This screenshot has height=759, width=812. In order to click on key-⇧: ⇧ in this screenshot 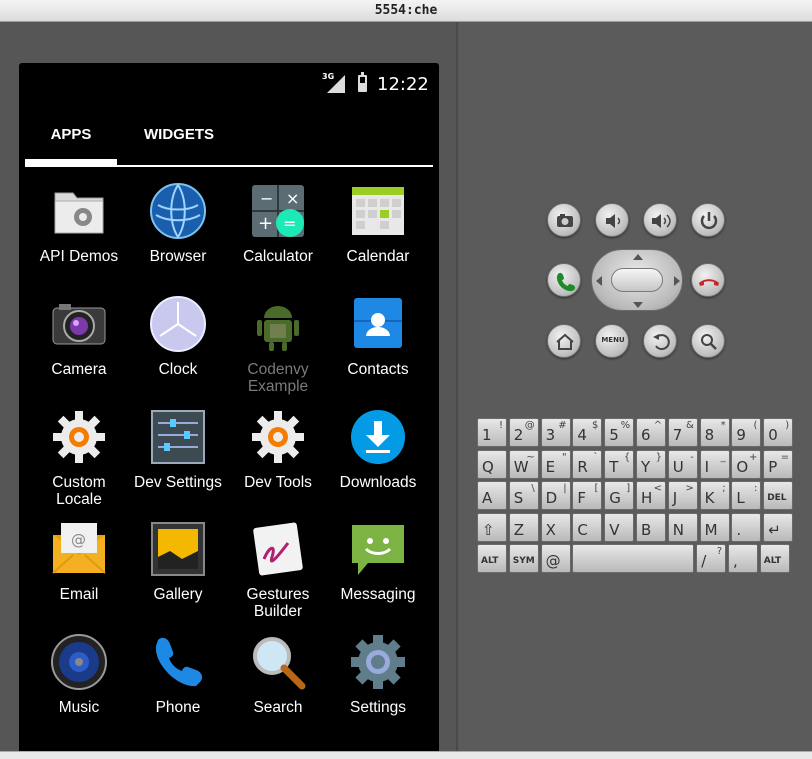, I will do `click(492, 527)`.